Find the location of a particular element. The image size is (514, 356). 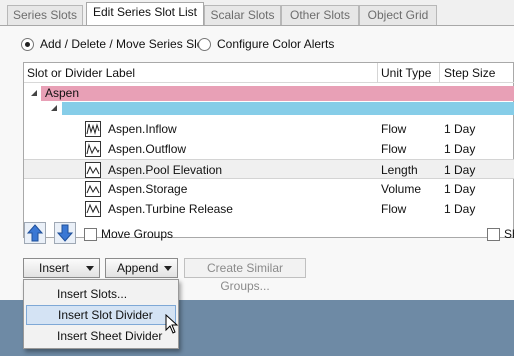

radio-button-checked is located at coordinates (27, 44).